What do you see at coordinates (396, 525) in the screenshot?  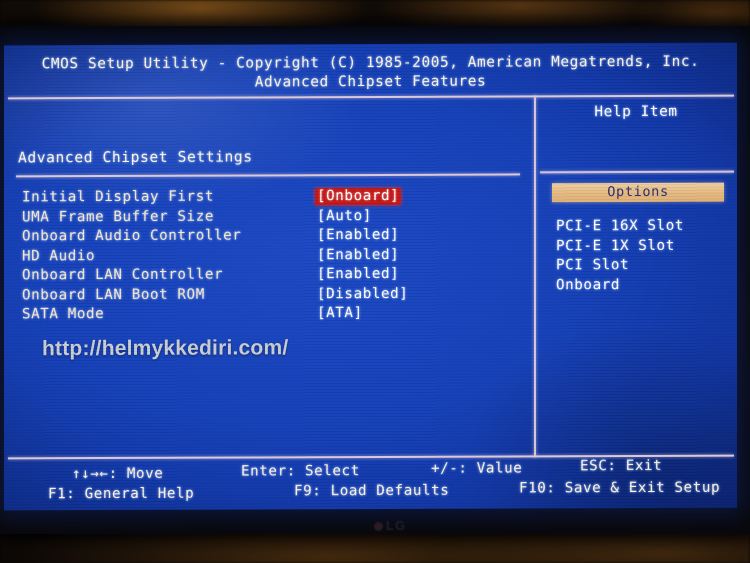 I see `brand-logo-text: LG` at bounding box center [396, 525].